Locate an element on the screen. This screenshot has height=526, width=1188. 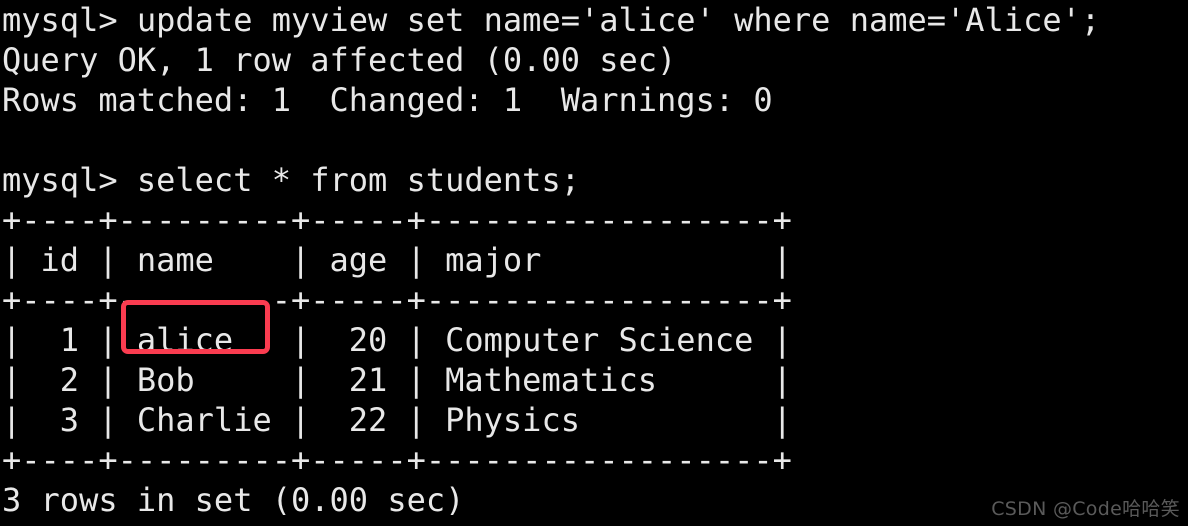
table-row: | 3 | Charlie | 22 | Physics | is located at coordinates (397, 420).